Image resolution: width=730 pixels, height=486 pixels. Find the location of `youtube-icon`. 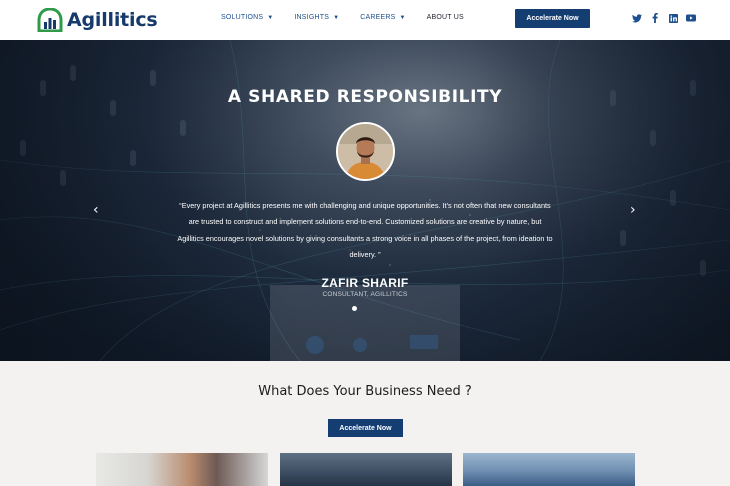

youtube-icon is located at coordinates (691, 18).